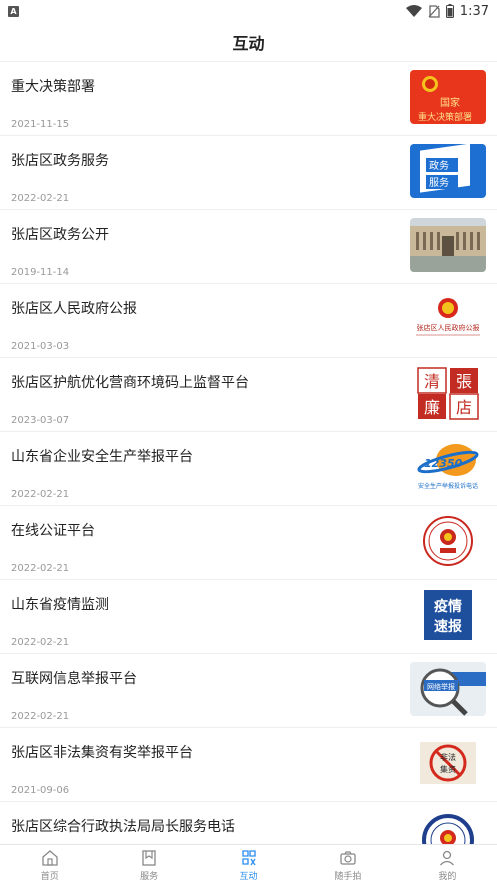 Image resolution: width=497 pixels, height=885 pixels. What do you see at coordinates (53, 87) in the screenshot?
I see `item-title: 重大决策部署` at bounding box center [53, 87].